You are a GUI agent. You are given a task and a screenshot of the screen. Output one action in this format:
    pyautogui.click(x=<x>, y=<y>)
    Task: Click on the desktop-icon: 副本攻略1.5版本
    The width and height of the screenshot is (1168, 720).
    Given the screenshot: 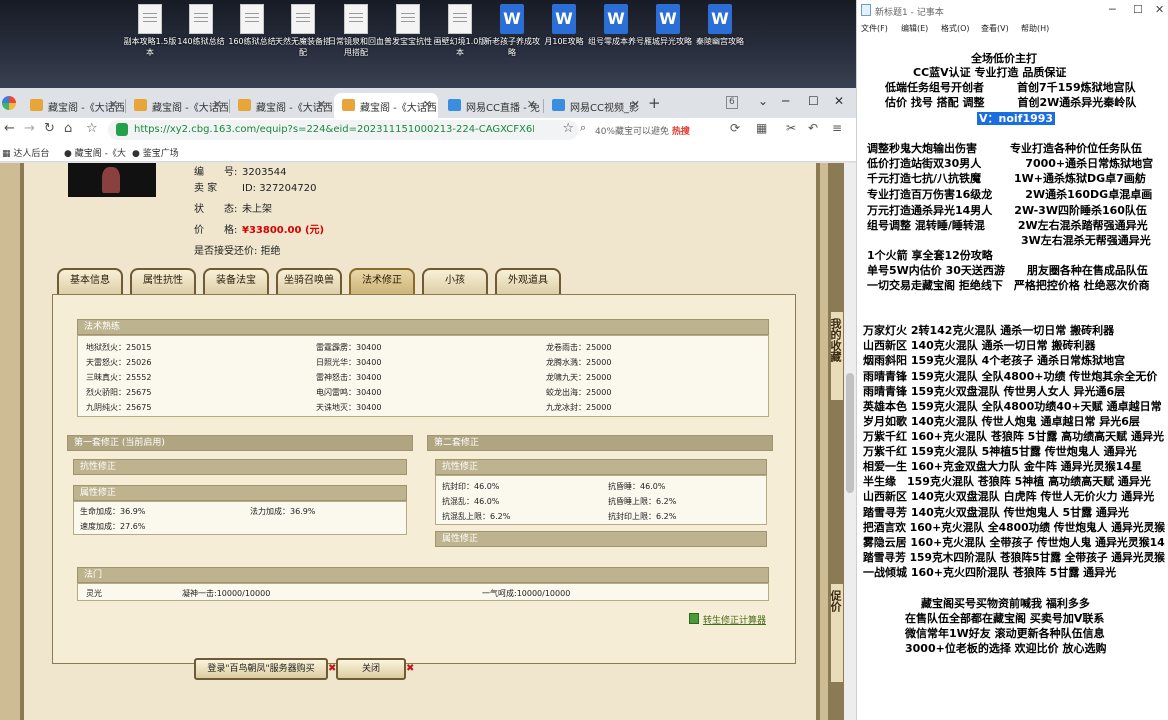 What is the action you would take?
    pyautogui.click(x=150, y=39)
    